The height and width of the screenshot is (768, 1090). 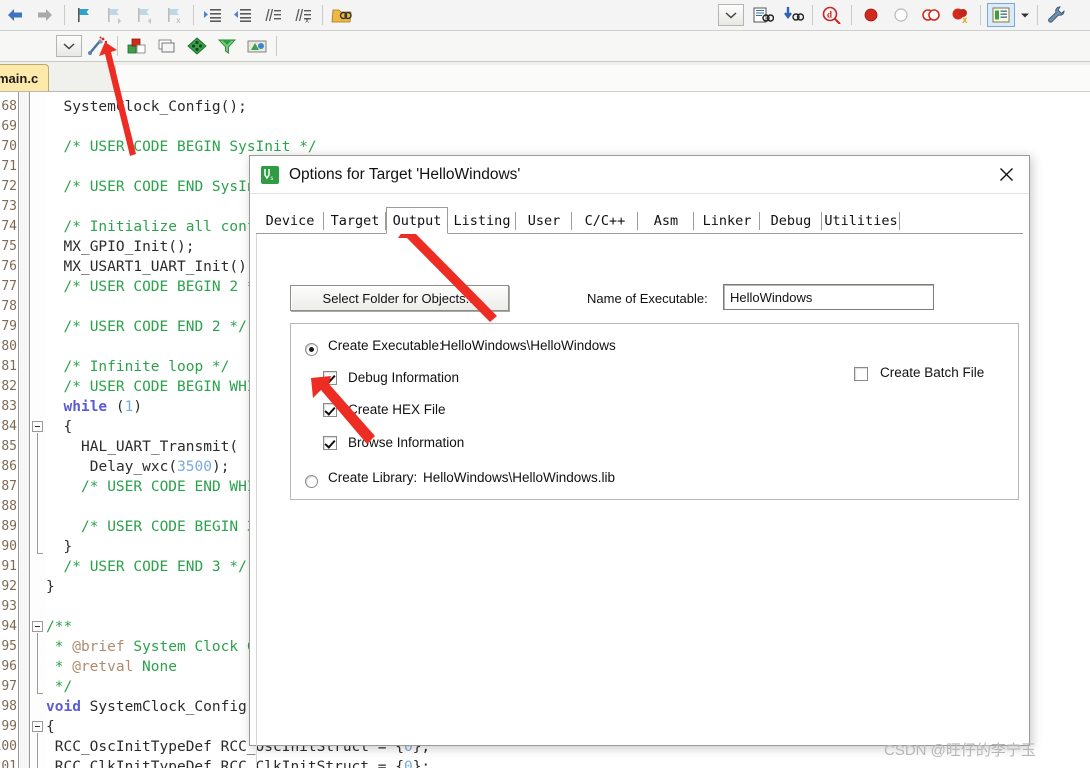 I want to click on code-token: ), so click(x=138, y=407).